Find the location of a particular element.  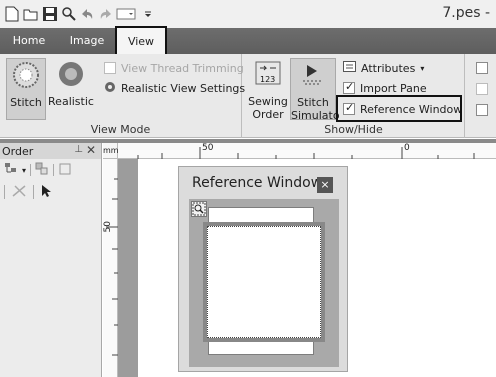

open-folder-icon is located at coordinates (31, 14).